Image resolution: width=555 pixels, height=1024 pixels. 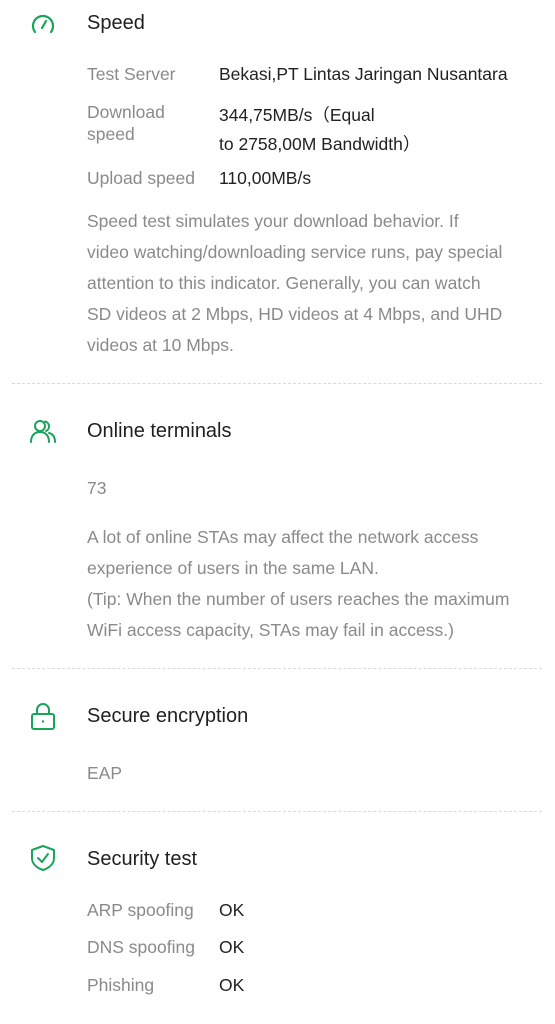 I want to click on terminals-title: Online terminals, so click(x=159, y=431).